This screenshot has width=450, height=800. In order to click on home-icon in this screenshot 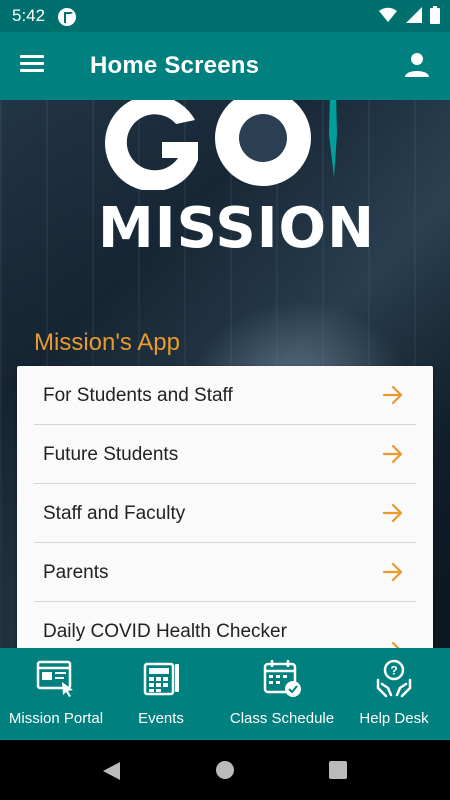, I will do `click(225, 770)`.